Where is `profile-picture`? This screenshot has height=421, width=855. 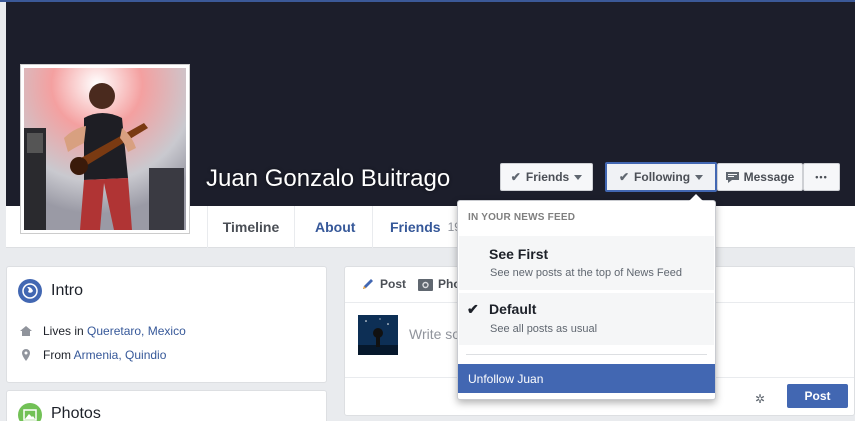 profile-picture is located at coordinates (105, 149).